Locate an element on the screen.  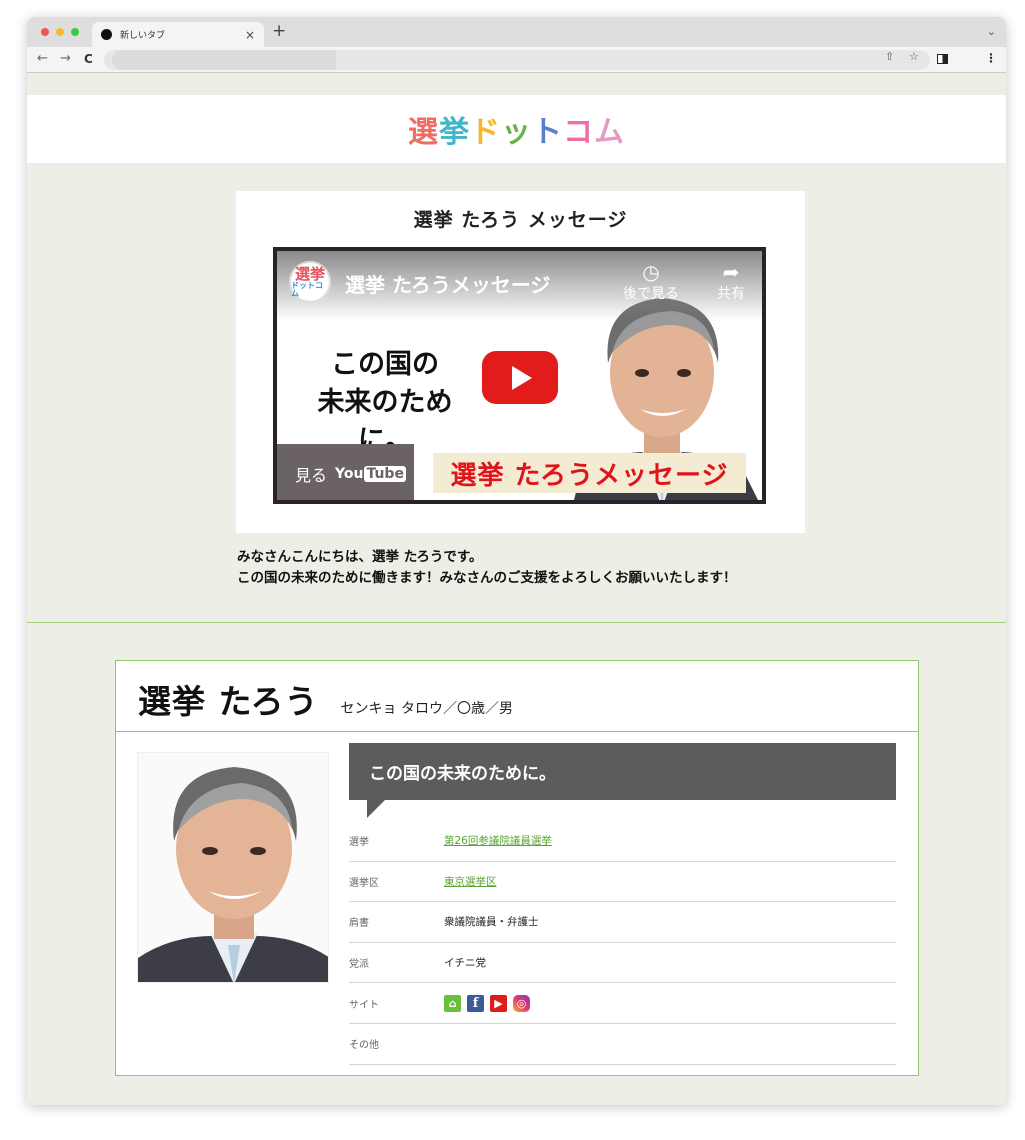
profile-info-key: 党派 is located at coordinates (359, 965).